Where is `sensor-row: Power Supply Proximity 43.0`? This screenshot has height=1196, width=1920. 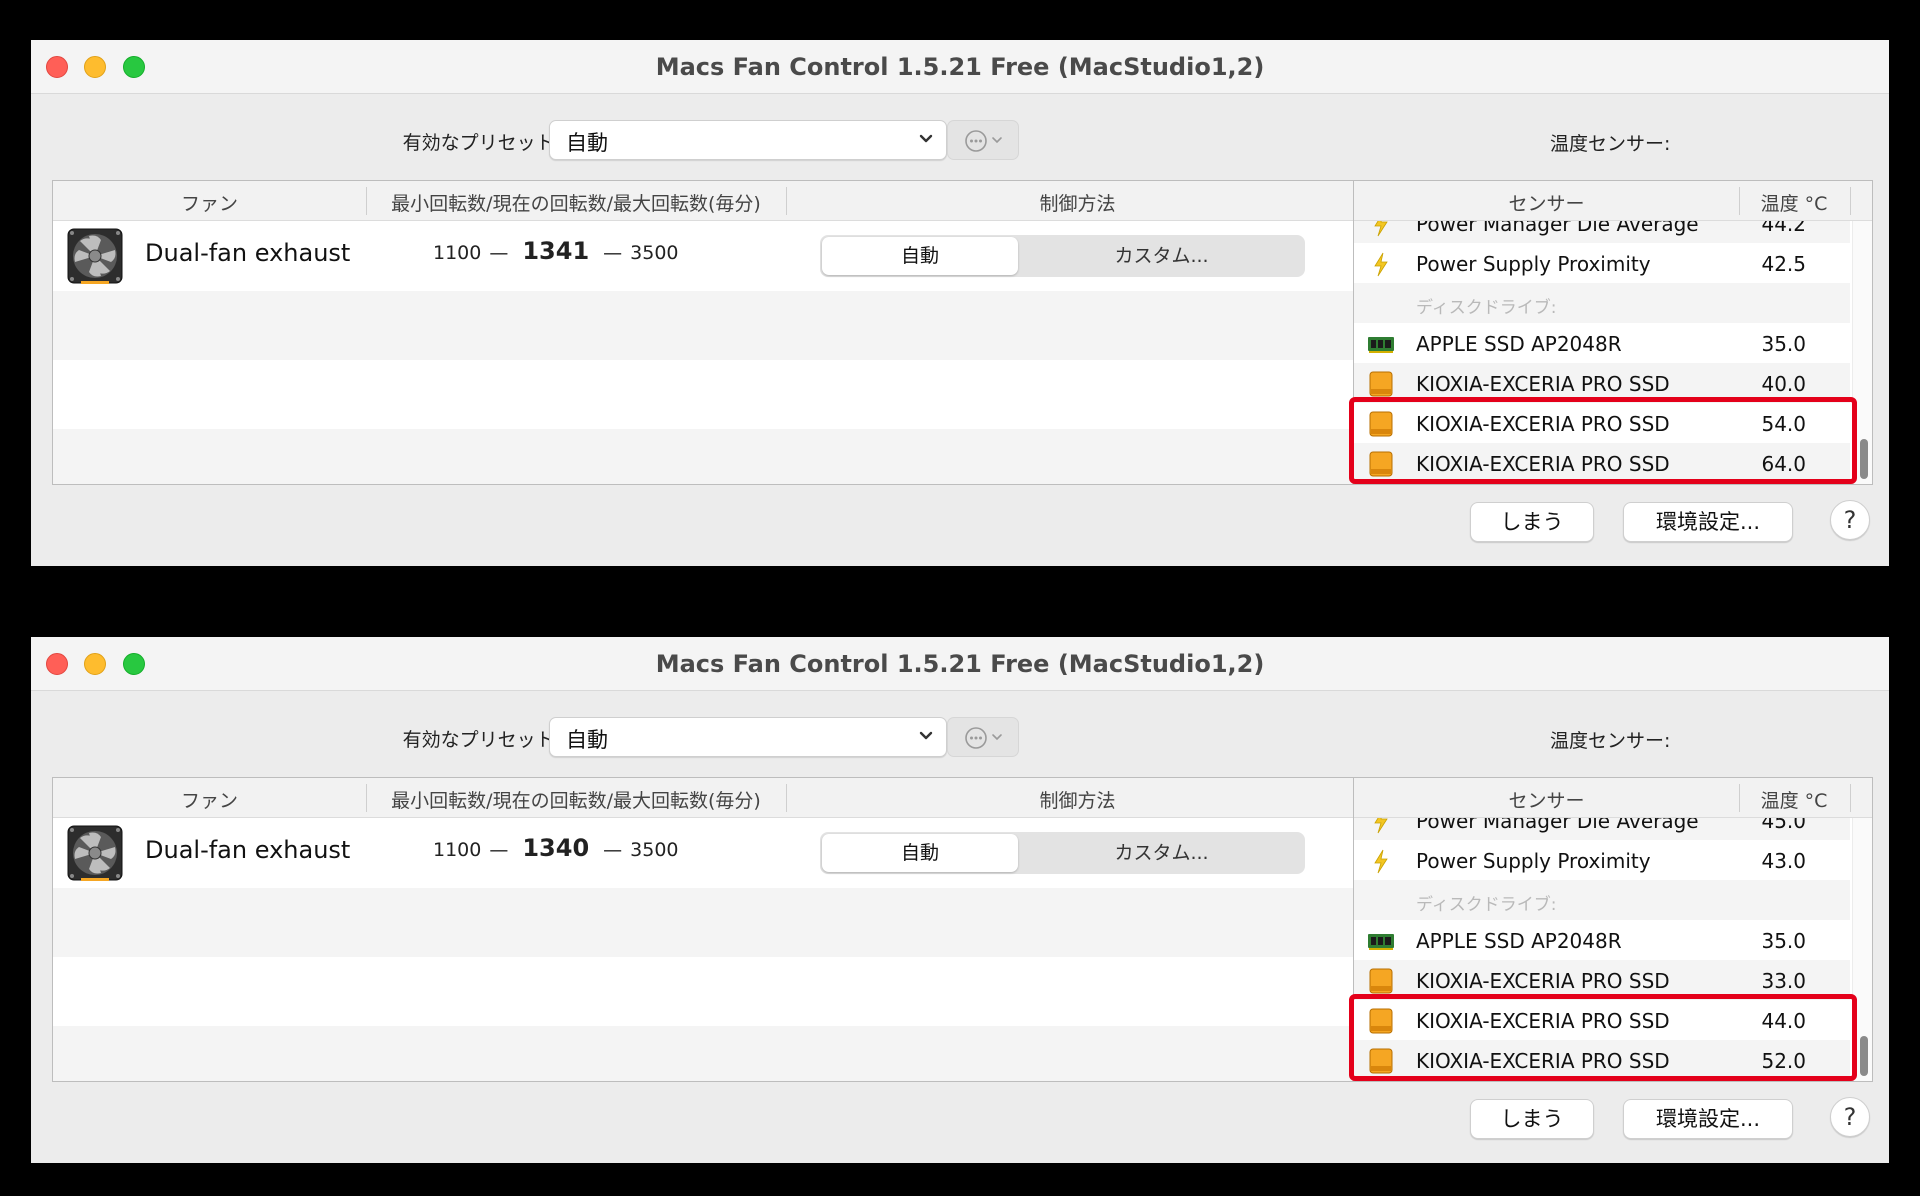 sensor-row: Power Supply Proximity 43.0 is located at coordinates (1602, 860).